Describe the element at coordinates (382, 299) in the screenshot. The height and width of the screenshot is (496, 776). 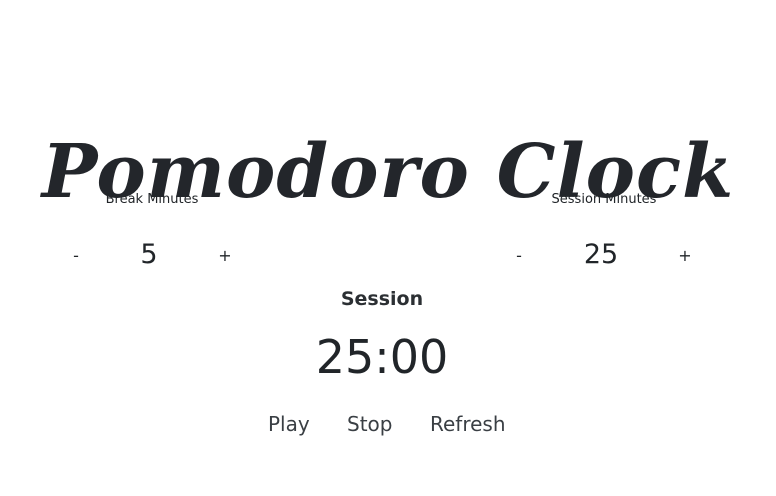
I see `timer-status-label: Session` at that location.